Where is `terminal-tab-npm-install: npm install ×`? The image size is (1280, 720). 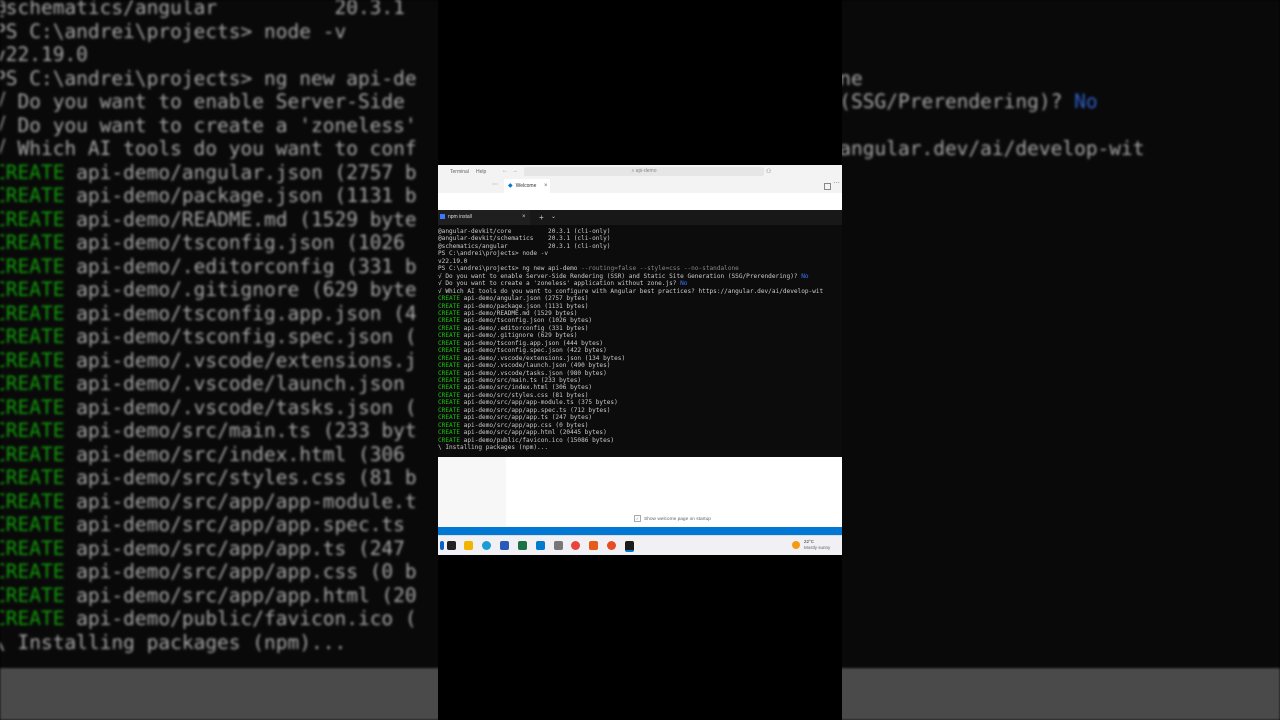
terminal-tab-npm-install: npm install × is located at coordinates (484, 218).